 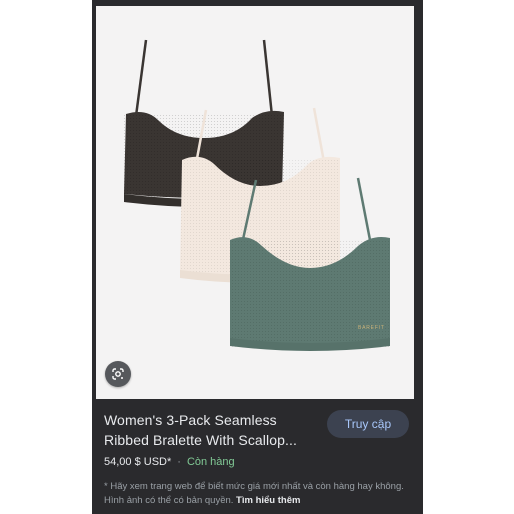 I want to click on brand-mark: BAREFIT, so click(x=371, y=328).